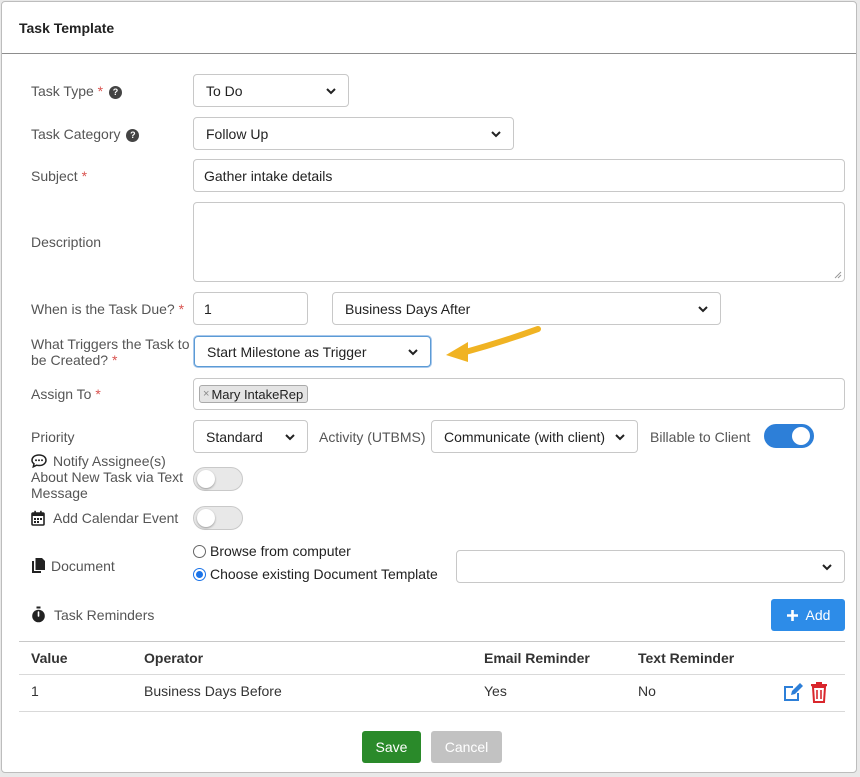 Image resolution: width=860 pixels, height=777 pixels. I want to click on save-button: Save, so click(391, 747).